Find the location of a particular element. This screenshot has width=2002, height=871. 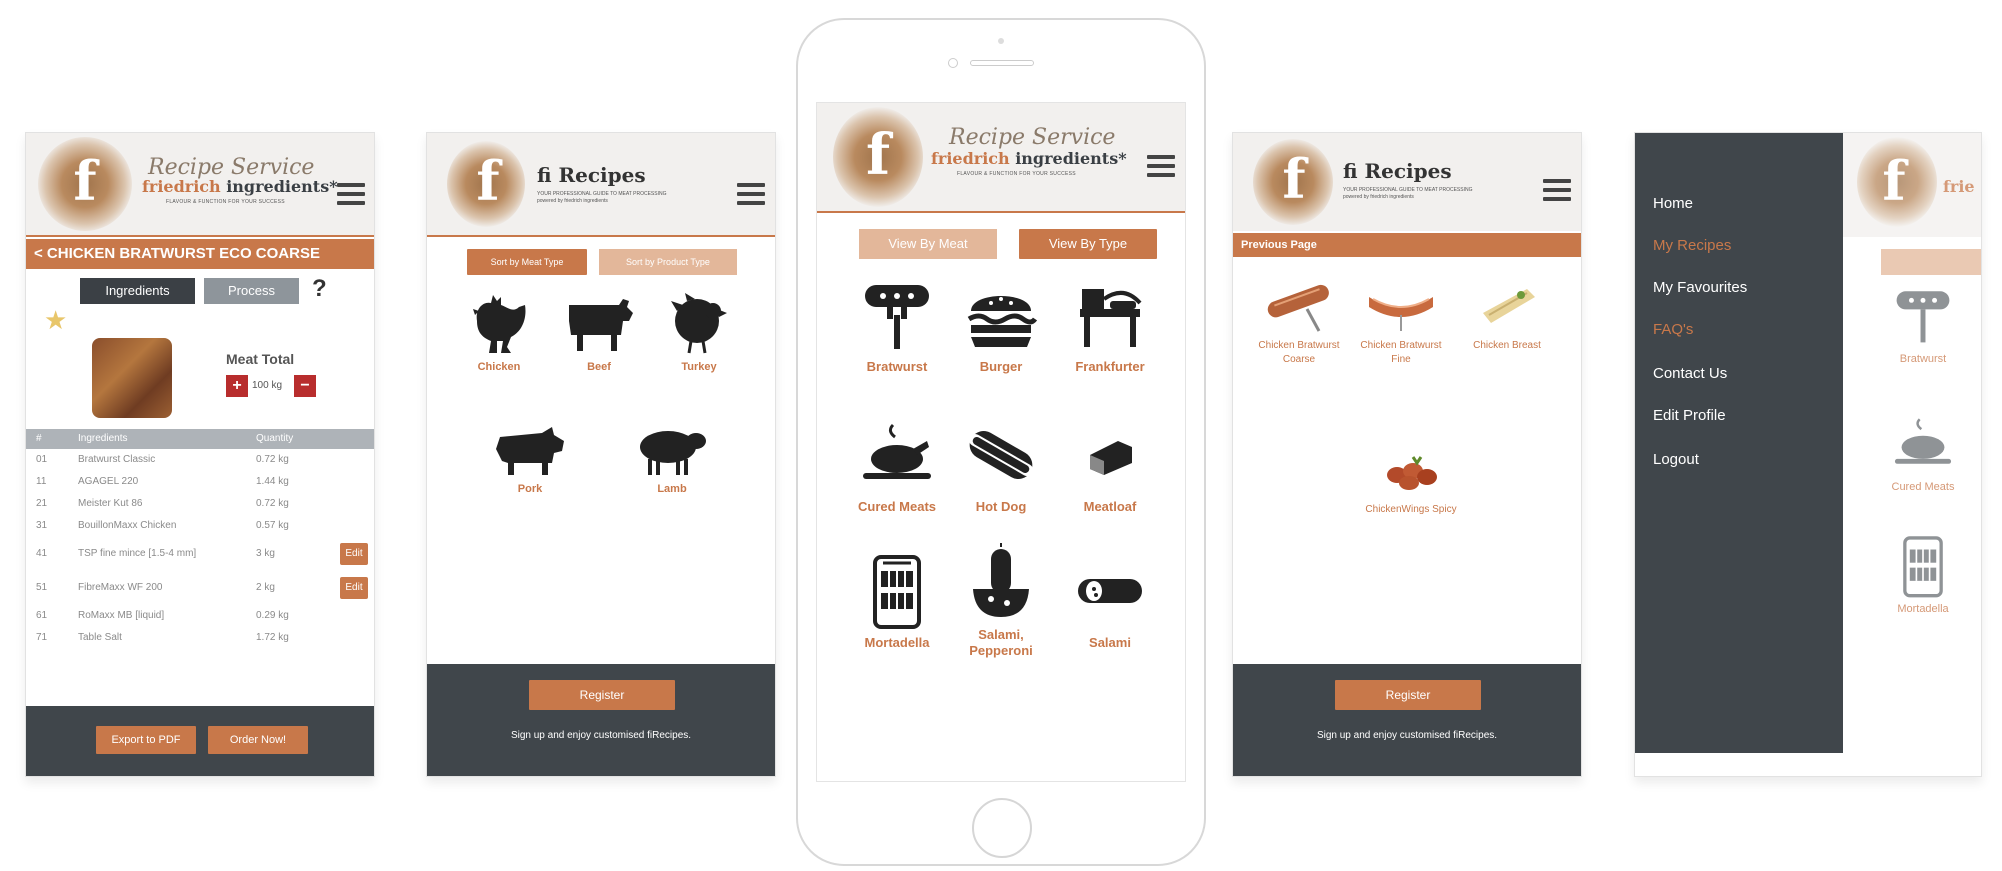

tab-process: Process is located at coordinates (251, 291).